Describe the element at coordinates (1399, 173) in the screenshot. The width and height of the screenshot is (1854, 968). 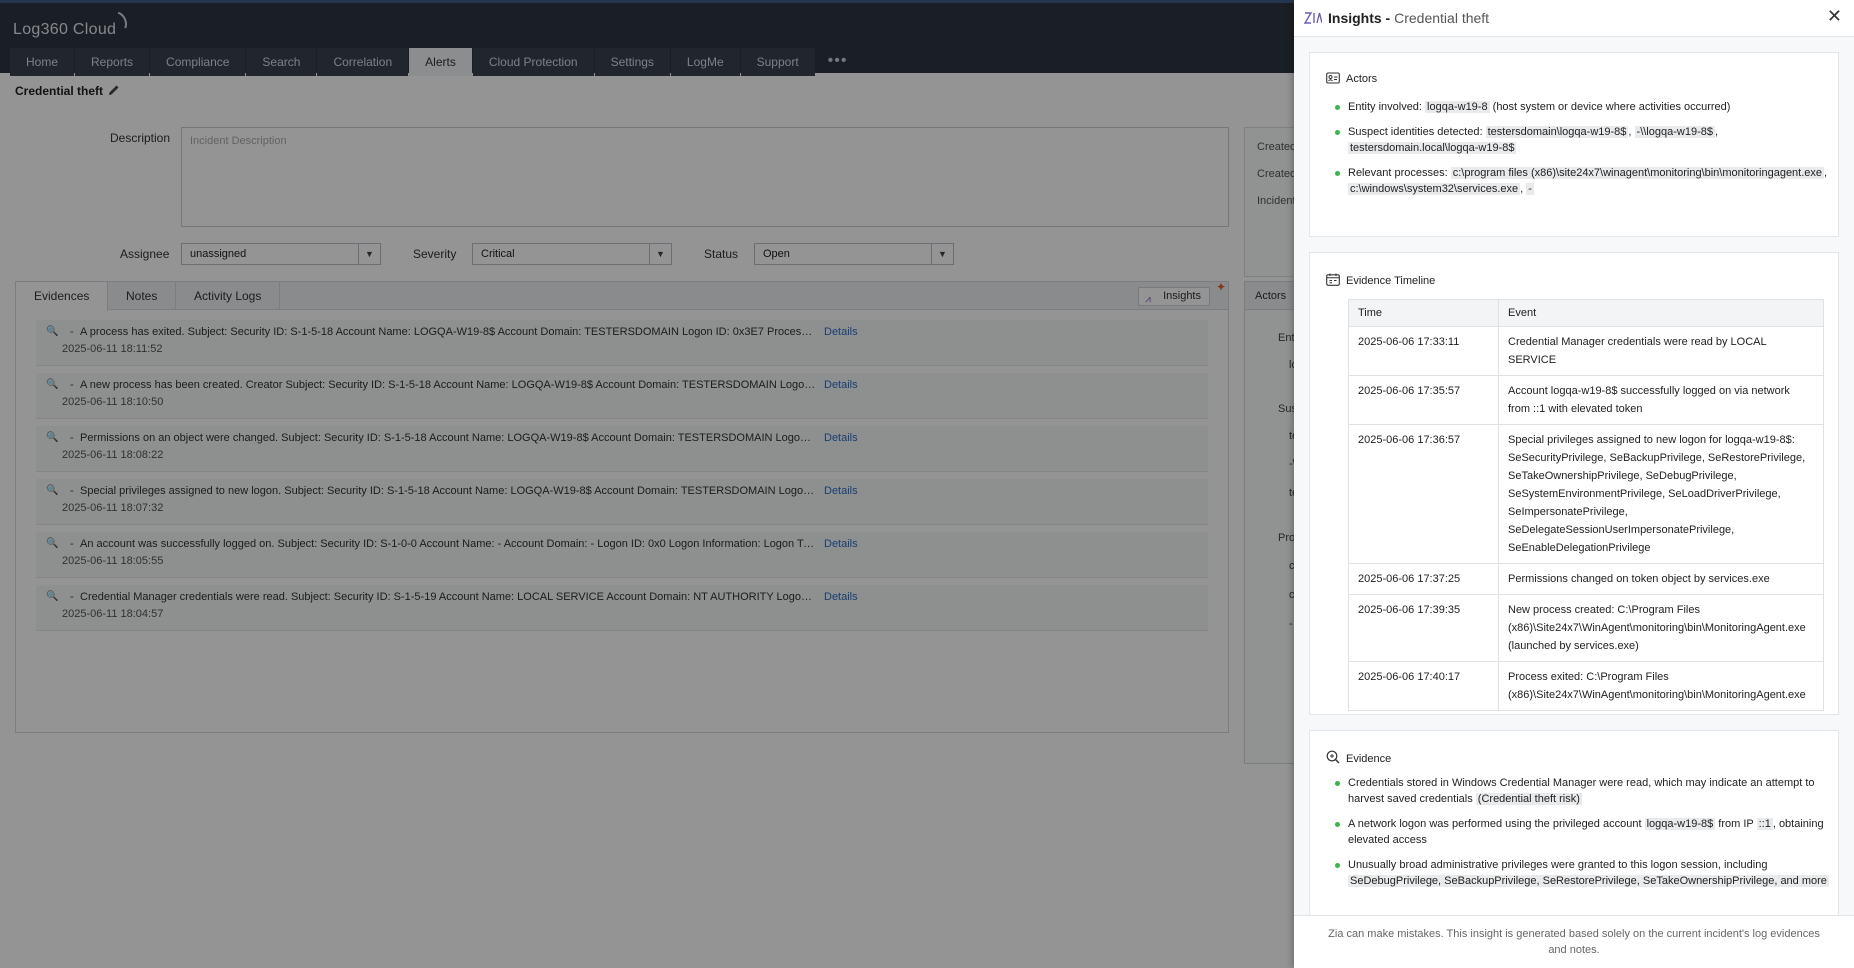
I see `processes-label: Relevant processes:` at that location.